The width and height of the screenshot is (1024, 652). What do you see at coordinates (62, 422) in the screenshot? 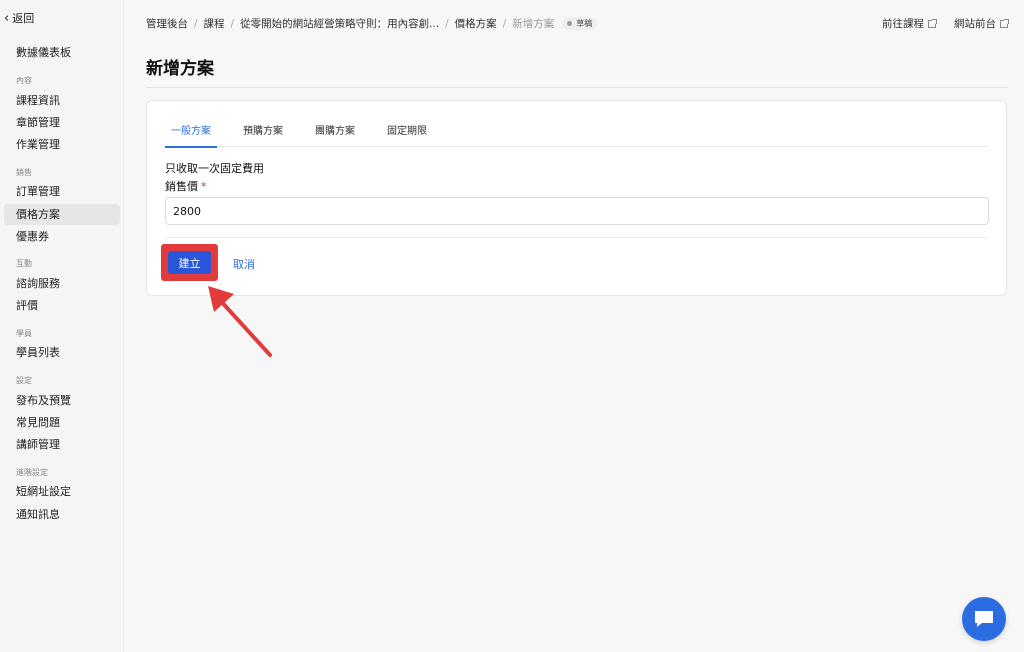
I see `sidebar-item-faq: 常見問題` at bounding box center [62, 422].